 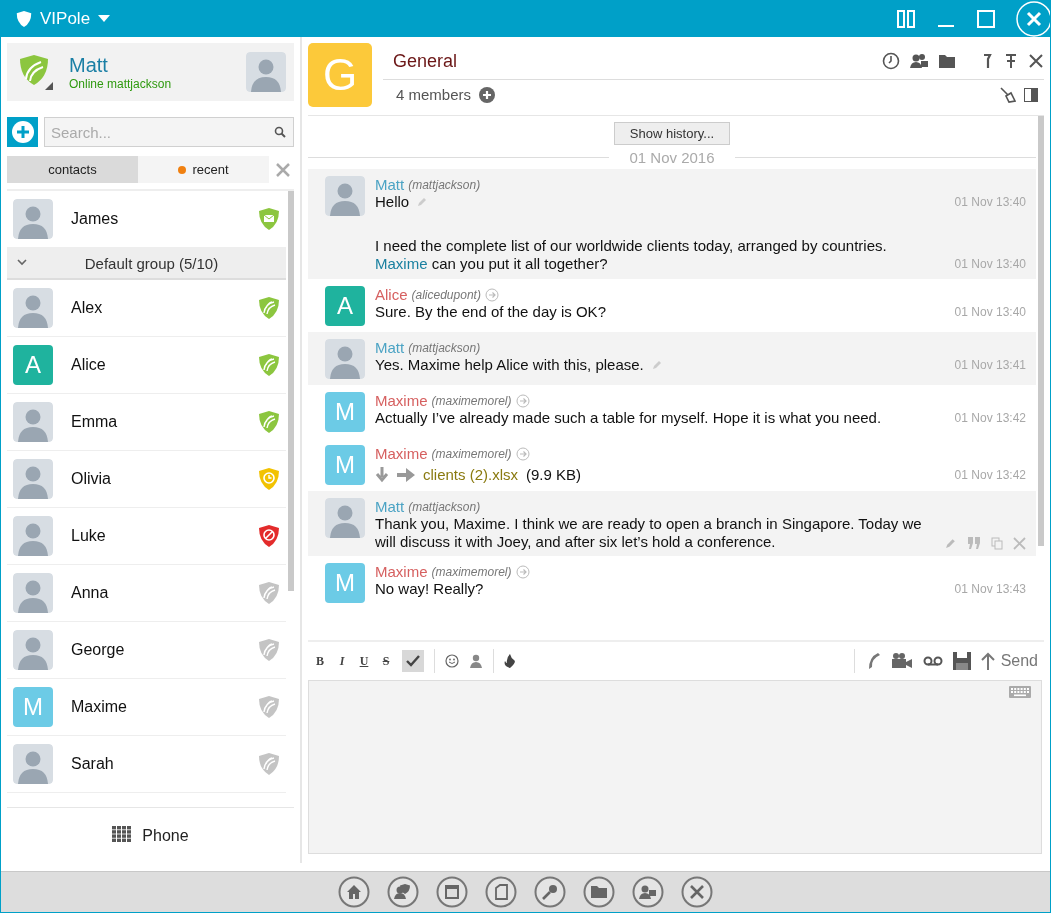 I want to click on download-arrow-icon, so click(x=382, y=475).